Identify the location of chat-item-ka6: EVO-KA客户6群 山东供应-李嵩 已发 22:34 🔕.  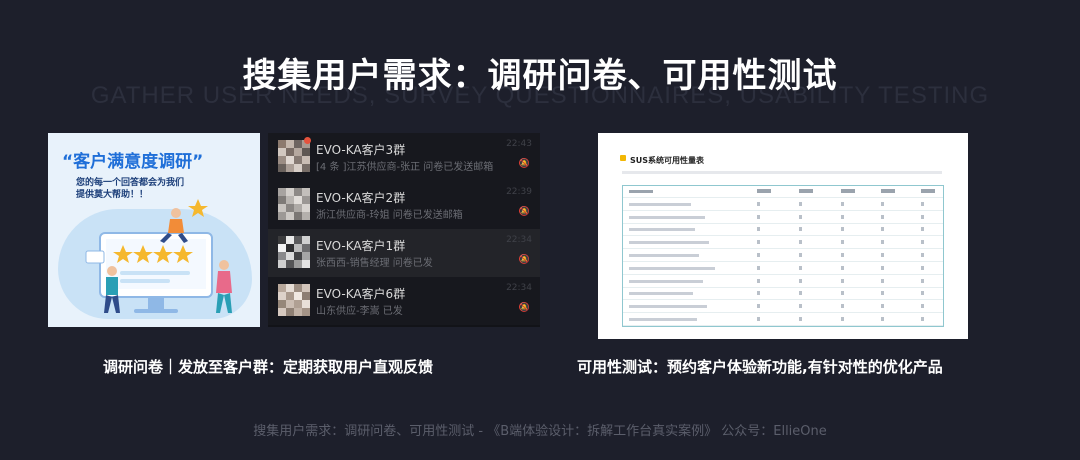
(404, 301).